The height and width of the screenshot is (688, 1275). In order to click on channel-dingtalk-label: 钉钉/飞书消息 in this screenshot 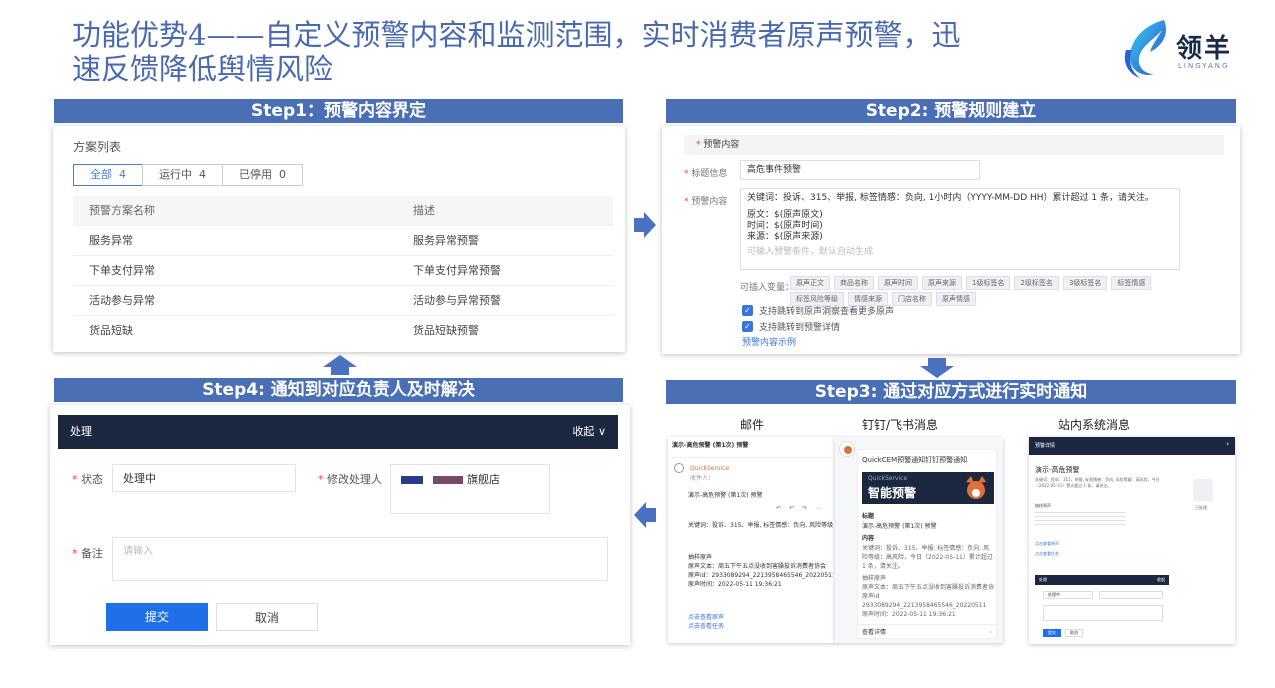, I will do `click(900, 425)`.